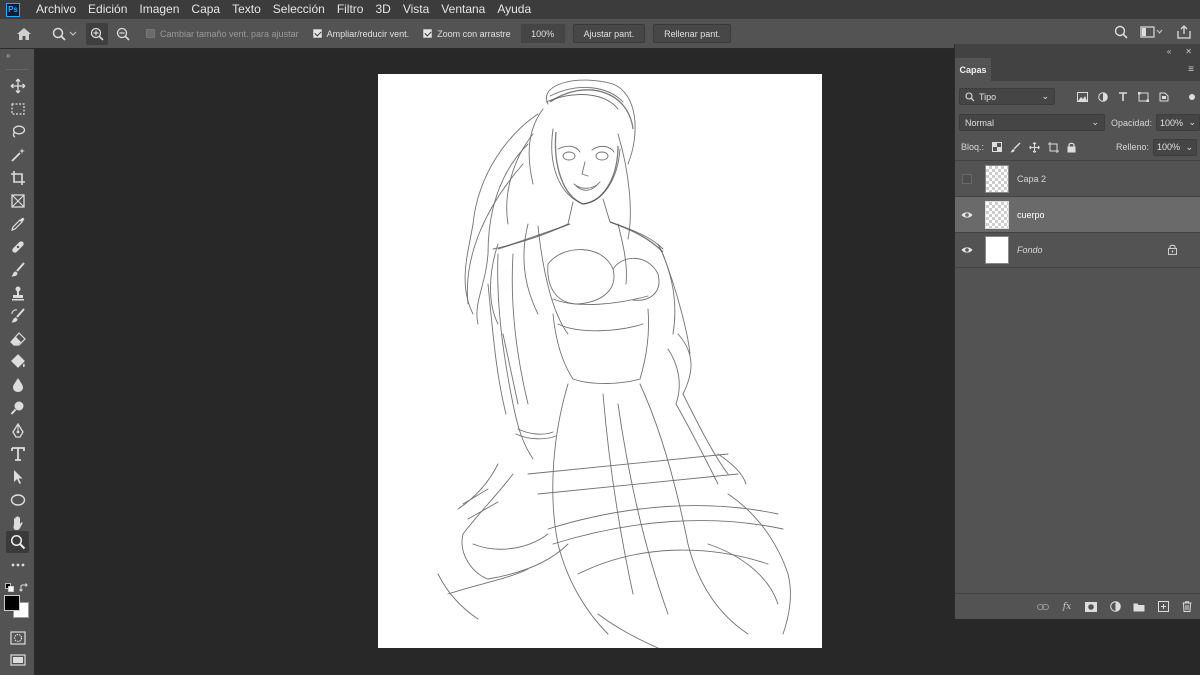 The height and width of the screenshot is (675, 1200). Describe the element at coordinates (1187, 607) in the screenshot. I see `delete-layer-icon` at that location.